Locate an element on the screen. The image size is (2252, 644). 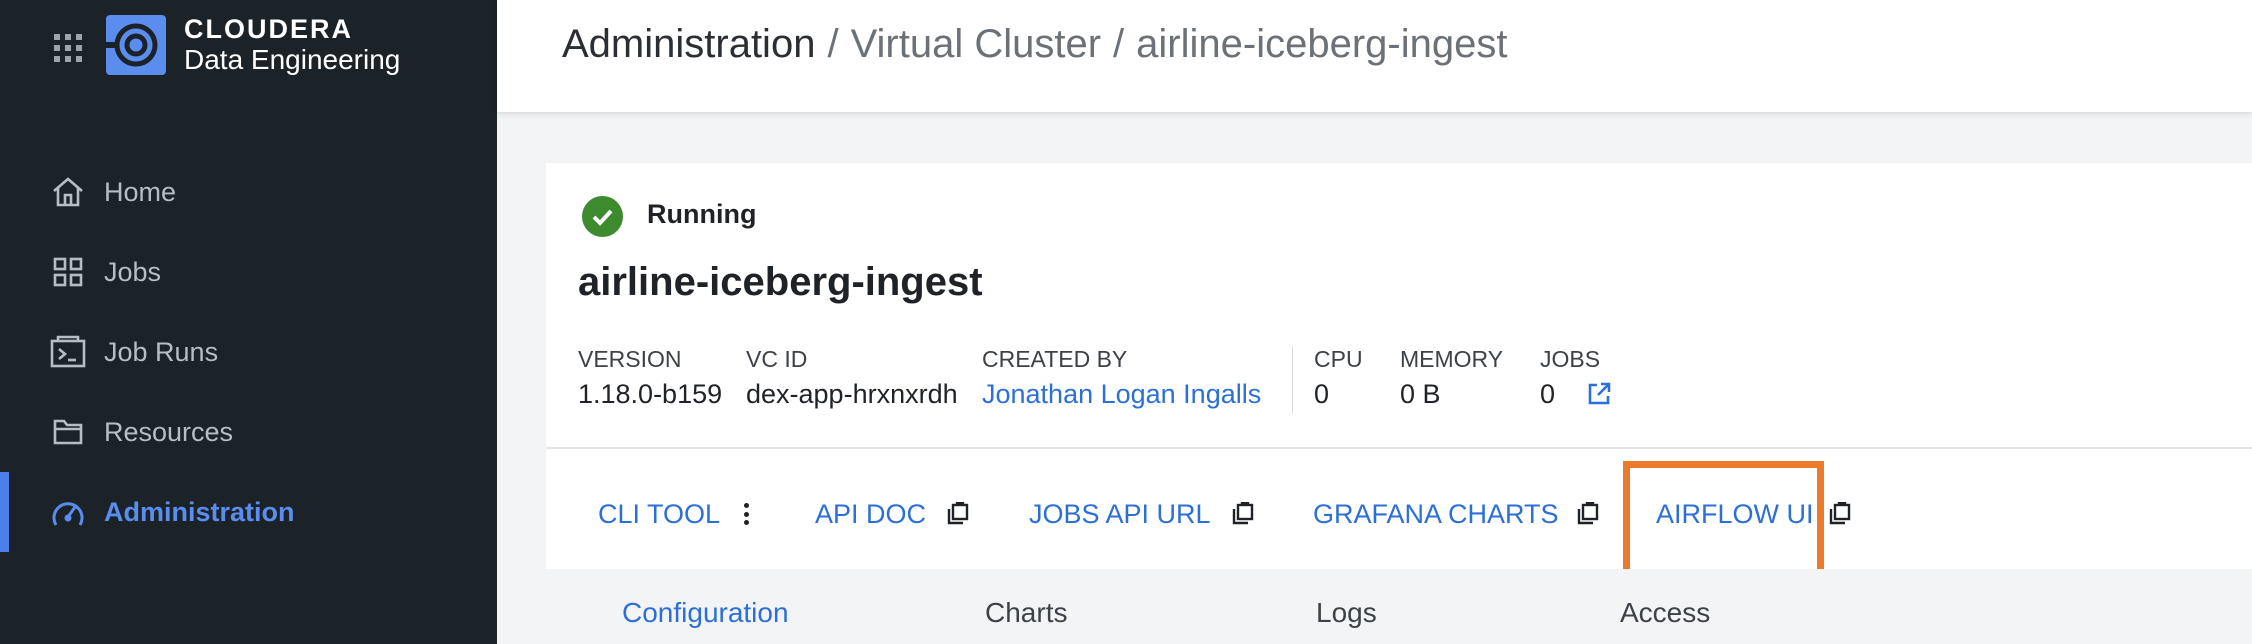
meta-label: VERSION is located at coordinates (630, 359).